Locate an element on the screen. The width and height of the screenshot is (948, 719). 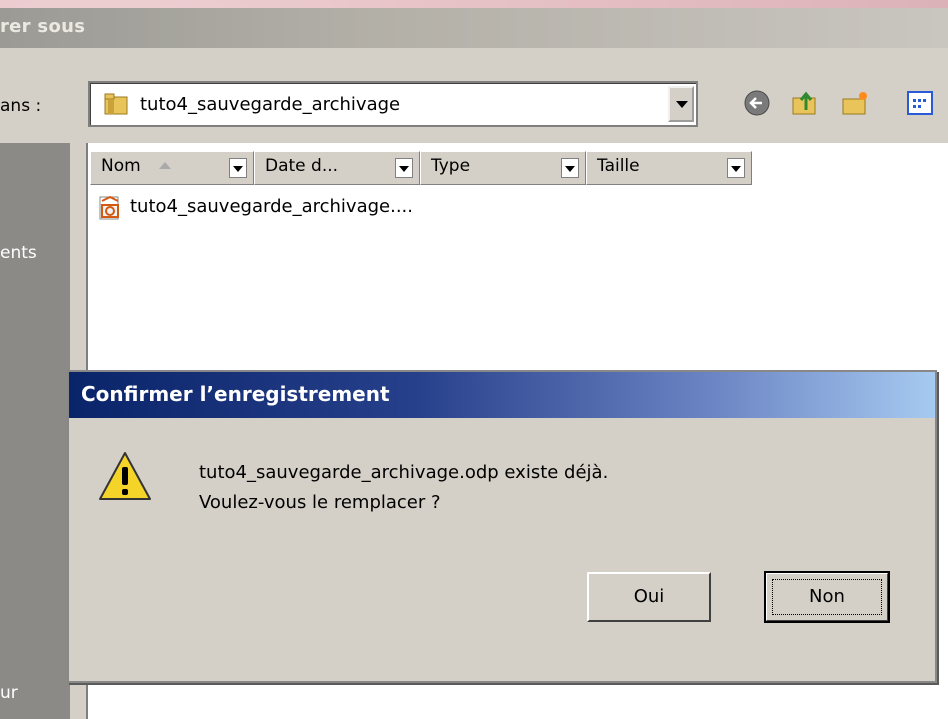
dialog-titlebar: Confirmer l’enregistrement is located at coordinates (502, 395).